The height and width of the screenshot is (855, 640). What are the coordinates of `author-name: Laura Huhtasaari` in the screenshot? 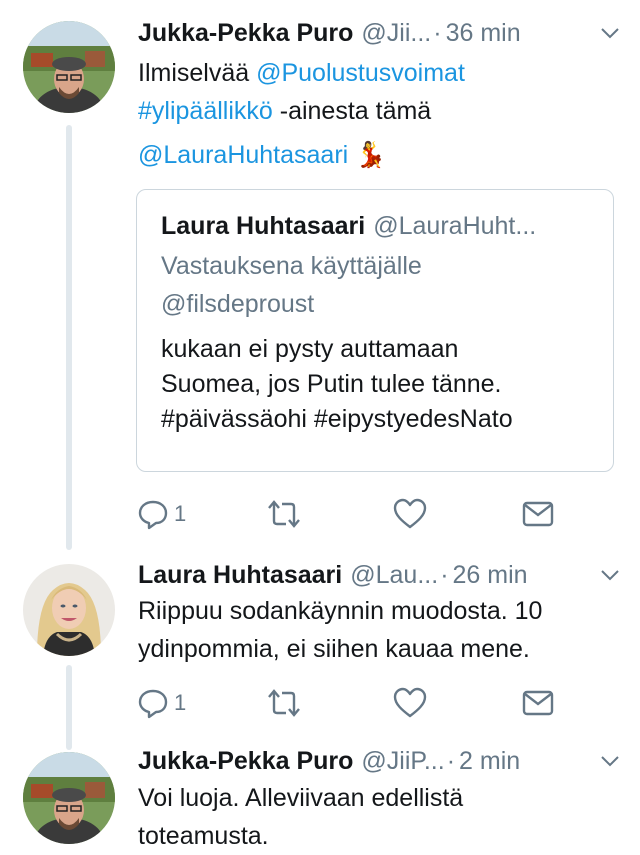 It's located at (240, 575).